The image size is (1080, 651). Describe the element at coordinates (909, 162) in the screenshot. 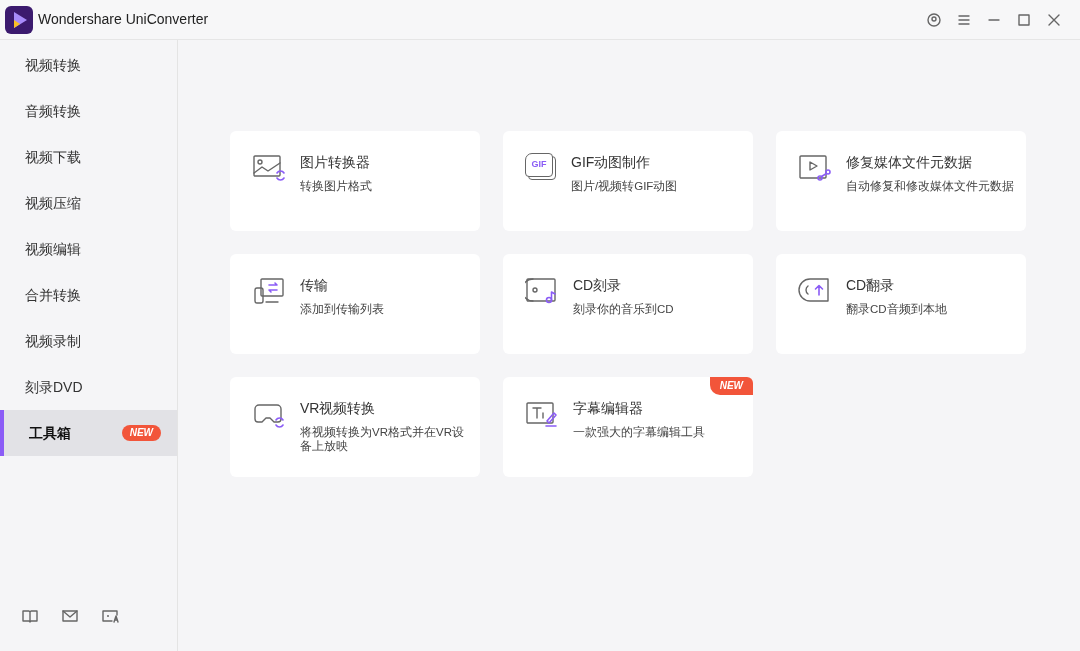

I see `tool-title: 修复媒体文件元数据` at that location.